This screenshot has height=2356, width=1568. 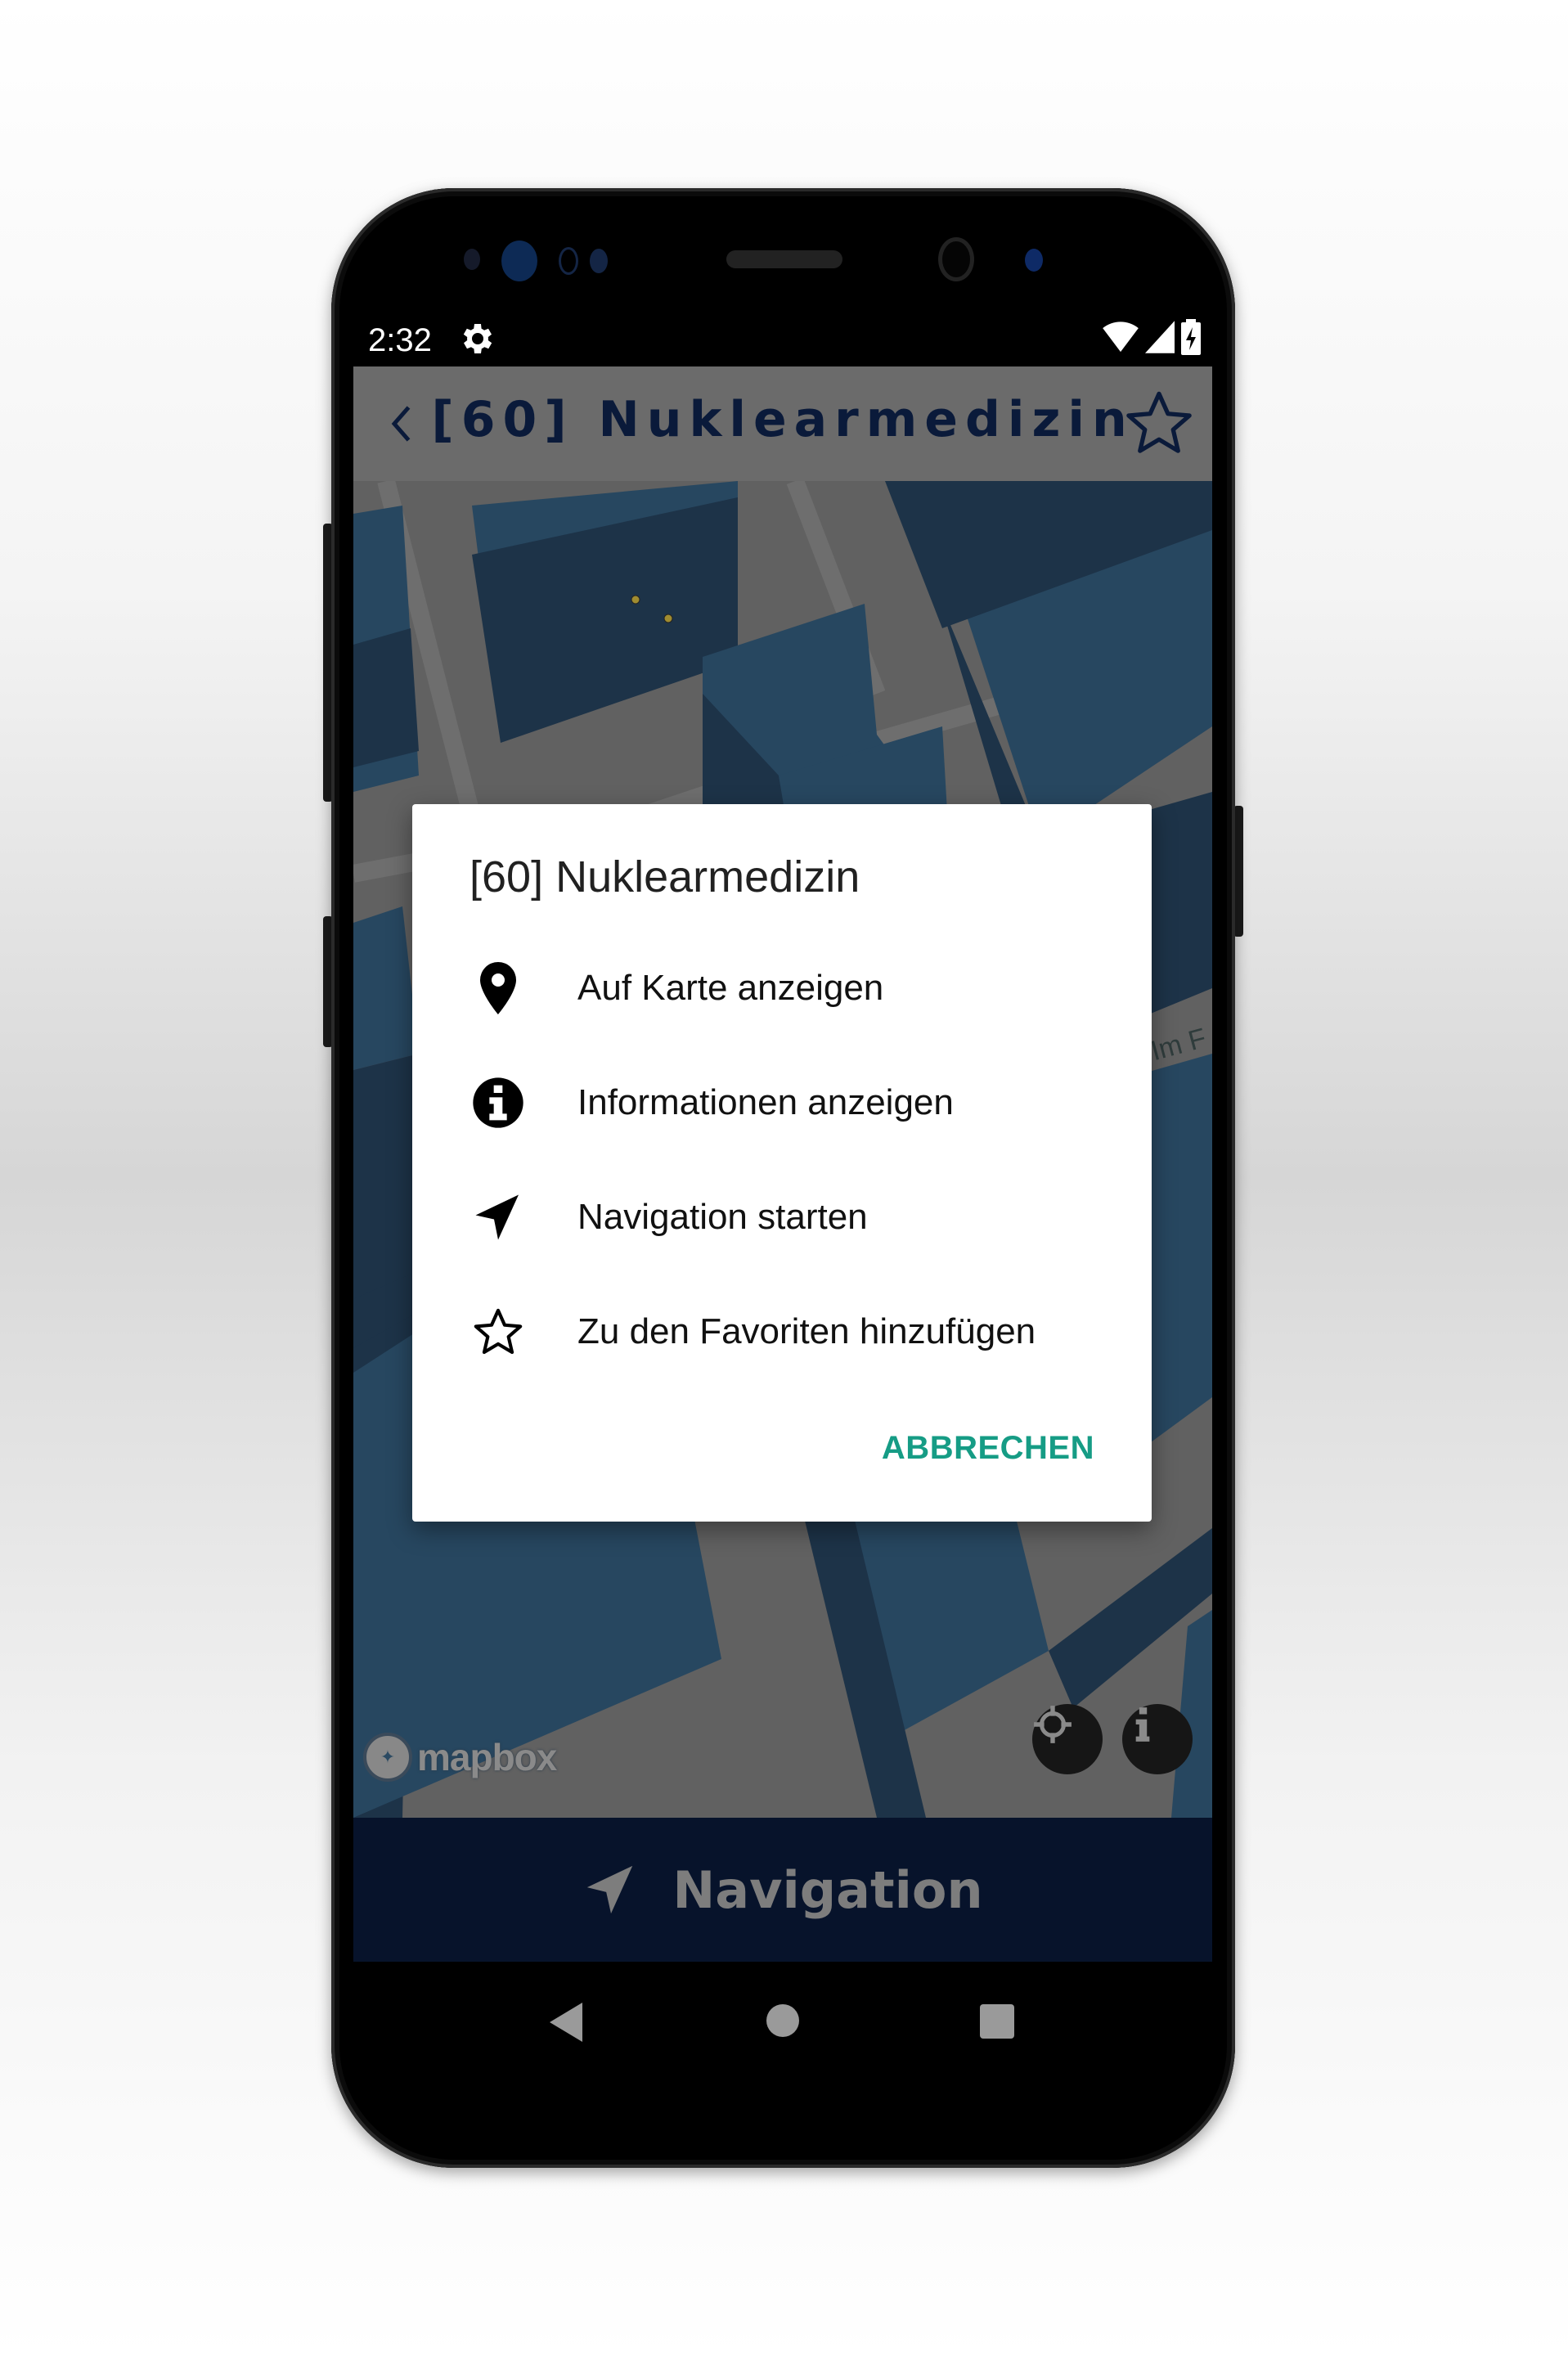 I want to click on nav-back-button, so click(x=568, y=2024).